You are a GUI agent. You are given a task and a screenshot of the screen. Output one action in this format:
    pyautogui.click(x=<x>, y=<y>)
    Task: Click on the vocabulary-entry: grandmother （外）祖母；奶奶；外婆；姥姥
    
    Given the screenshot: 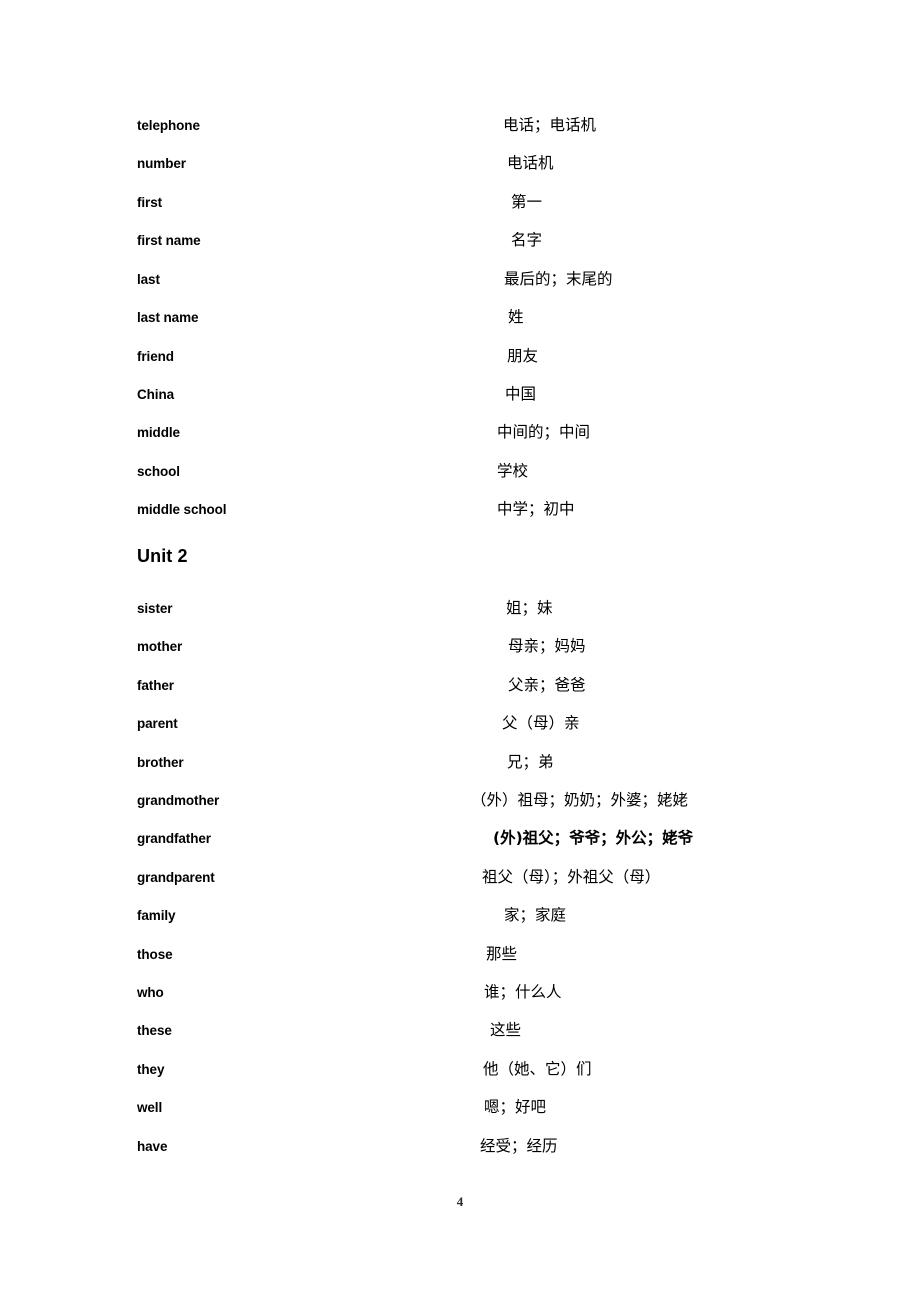 What is the action you would take?
    pyautogui.click(x=460, y=810)
    